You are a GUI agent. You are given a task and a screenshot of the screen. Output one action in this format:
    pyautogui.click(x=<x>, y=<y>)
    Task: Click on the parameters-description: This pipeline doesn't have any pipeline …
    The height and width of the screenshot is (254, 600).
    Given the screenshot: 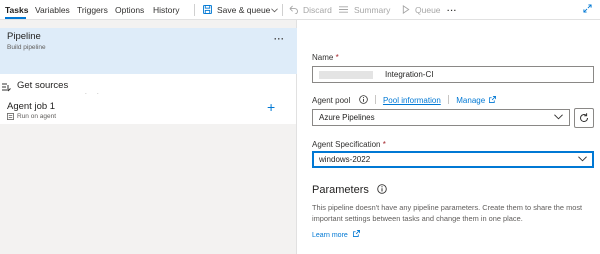 What is the action you would take?
    pyautogui.click(x=447, y=213)
    